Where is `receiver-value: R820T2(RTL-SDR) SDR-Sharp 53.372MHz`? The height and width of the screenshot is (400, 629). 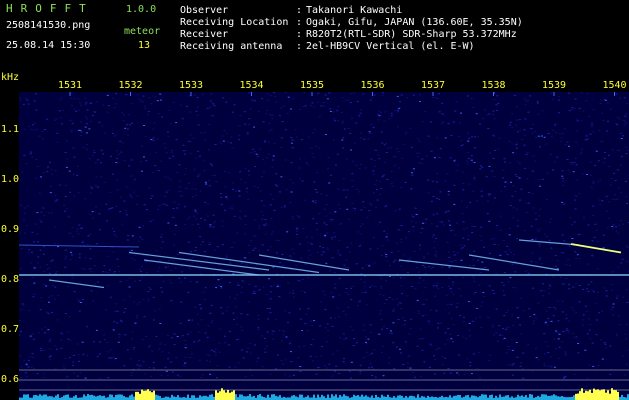
receiver-value: R820T2(RTL-SDR) SDR-Sharp 53.372MHz is located at coordinates (411, 34).